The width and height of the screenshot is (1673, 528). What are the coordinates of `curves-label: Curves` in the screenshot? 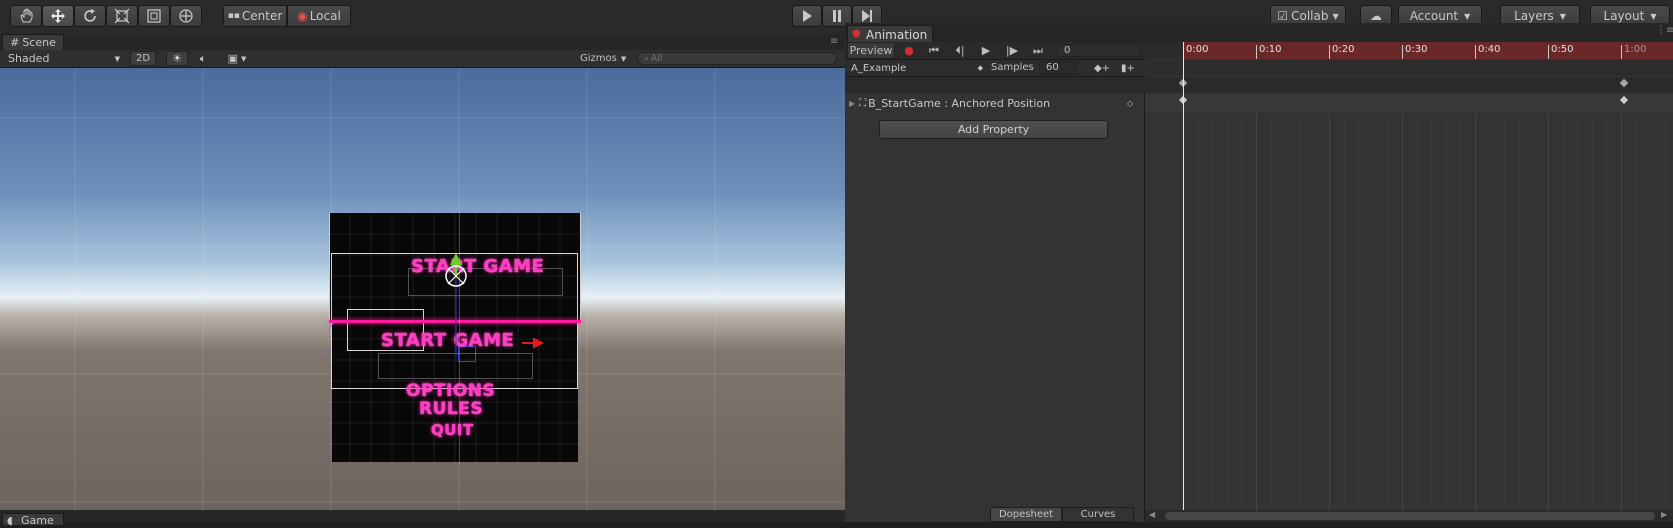 It's located at (1098, 514).